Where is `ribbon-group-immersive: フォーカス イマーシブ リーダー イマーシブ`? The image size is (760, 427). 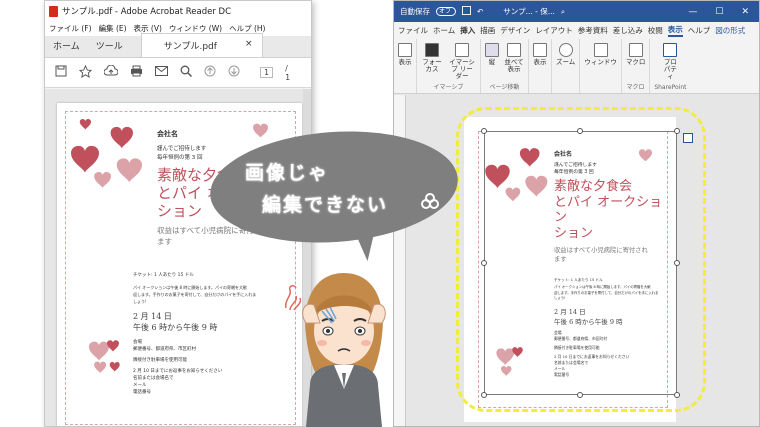 ribbon-group-immersive: フォーカス イマーシブ リーダー イマーシブ is located at coordinates (449, 66).